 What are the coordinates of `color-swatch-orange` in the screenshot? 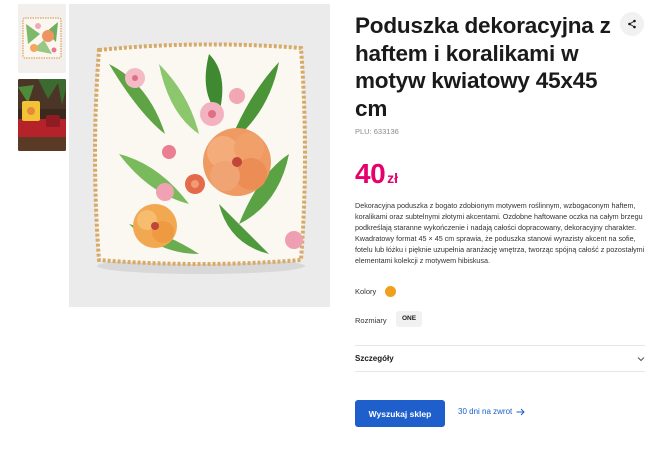 It's located at (390, 291).